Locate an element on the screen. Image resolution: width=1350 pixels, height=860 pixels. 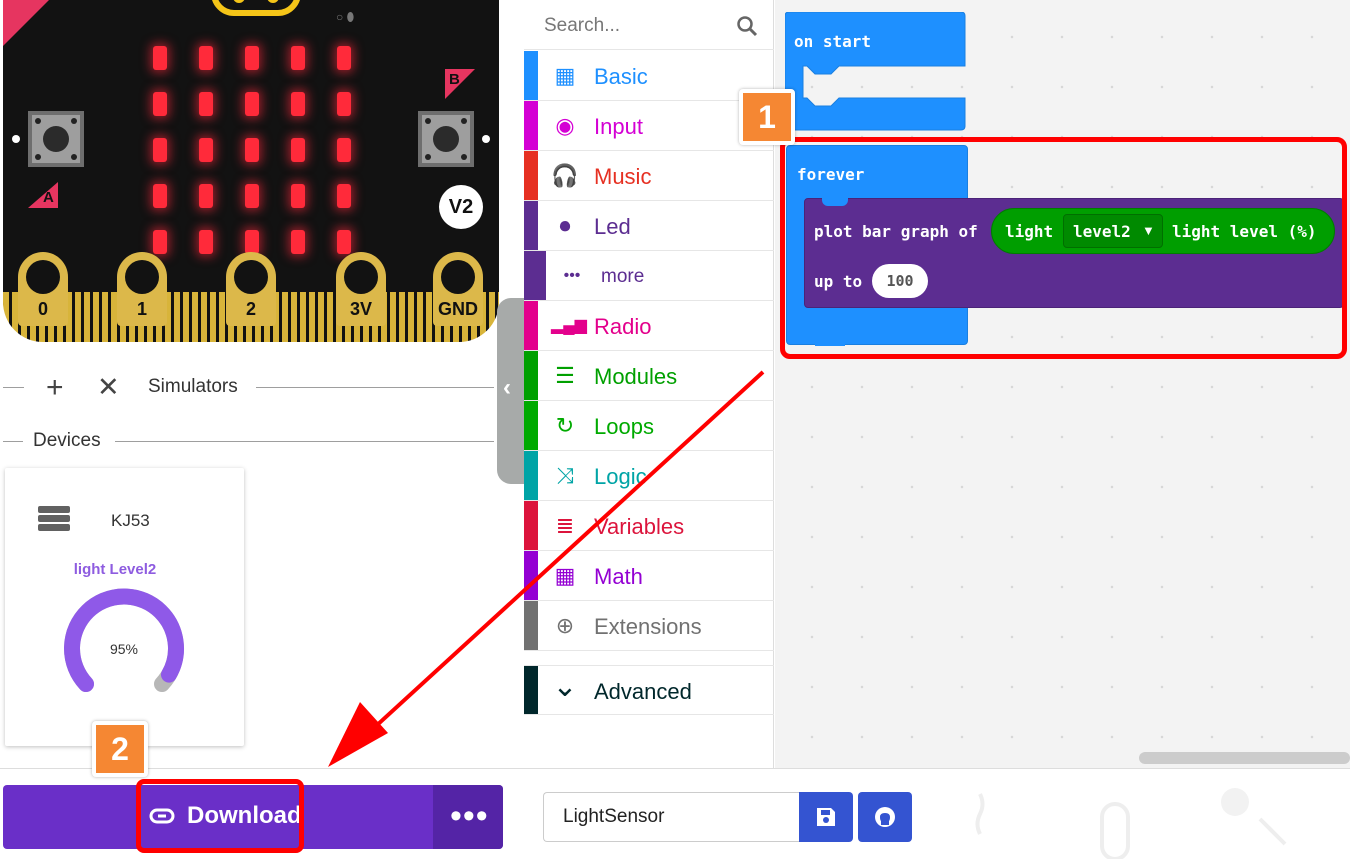
annotation-arrow is located at coordinates (546, 568).